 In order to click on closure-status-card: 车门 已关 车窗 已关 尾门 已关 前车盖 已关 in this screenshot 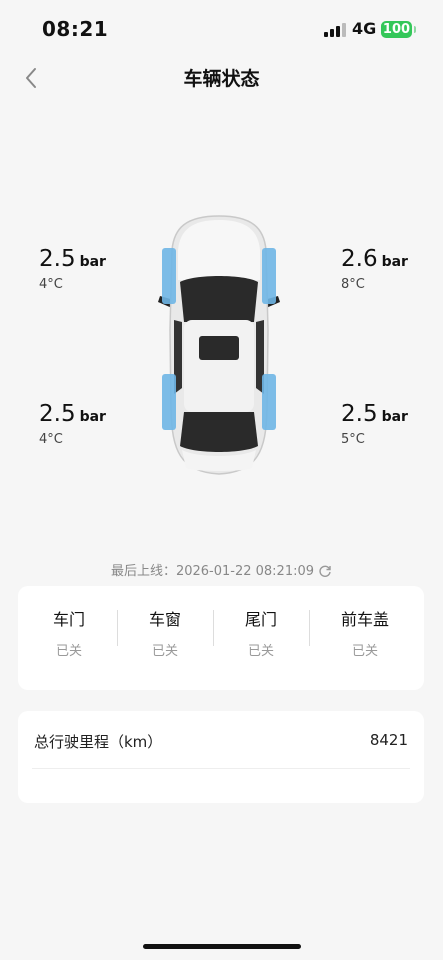, I will do `click(221, 638)`.